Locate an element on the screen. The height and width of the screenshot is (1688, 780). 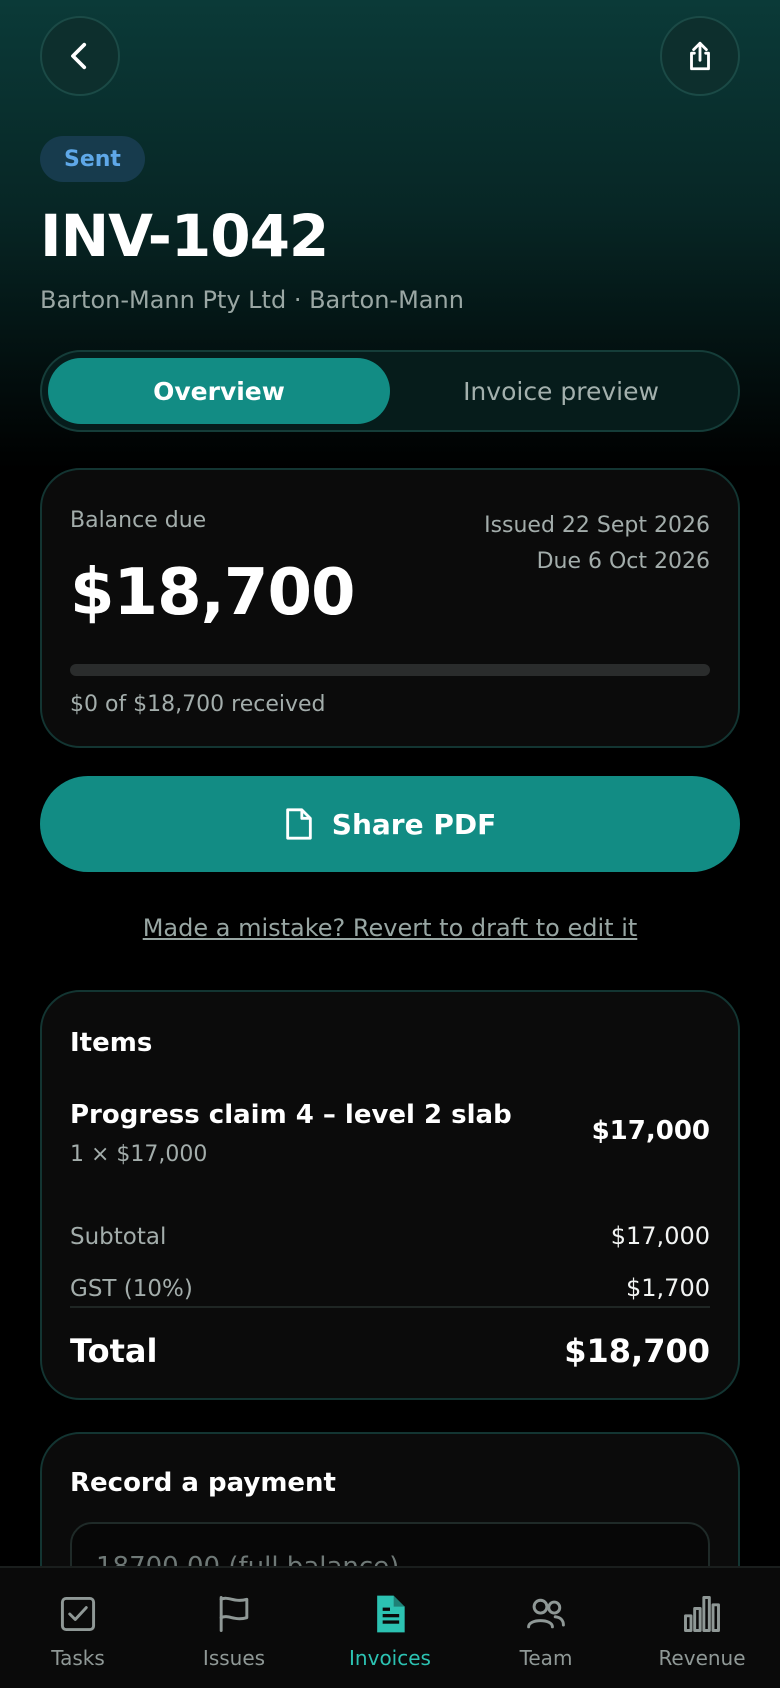
total-label: Total is located at coordinates (114, 1351).